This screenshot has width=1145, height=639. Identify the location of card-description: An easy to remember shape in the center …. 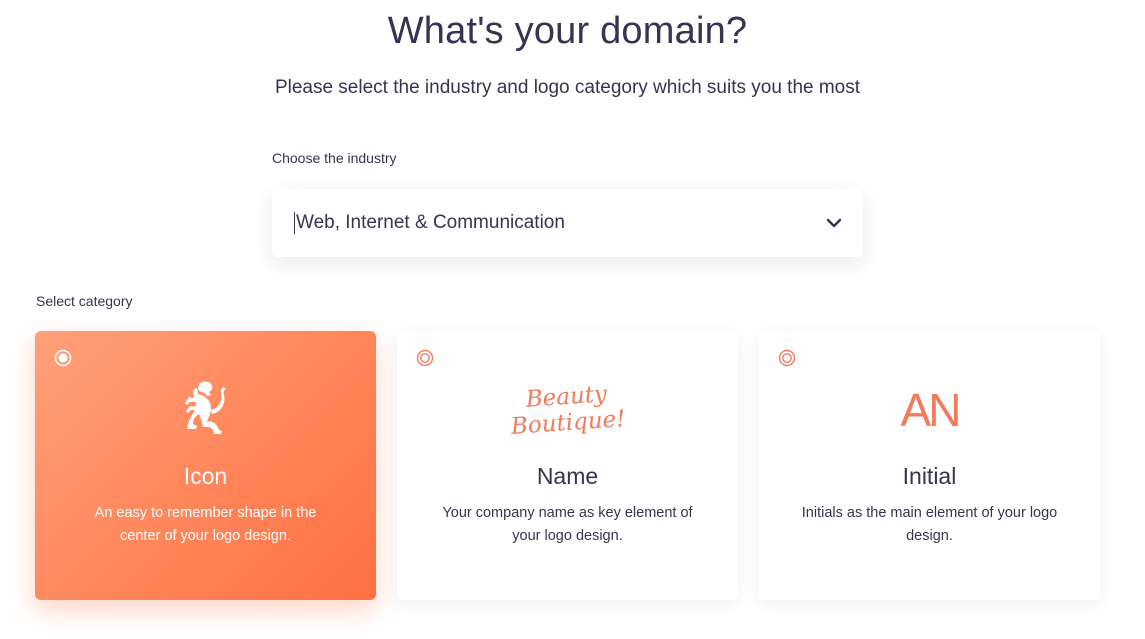
(205, 524).